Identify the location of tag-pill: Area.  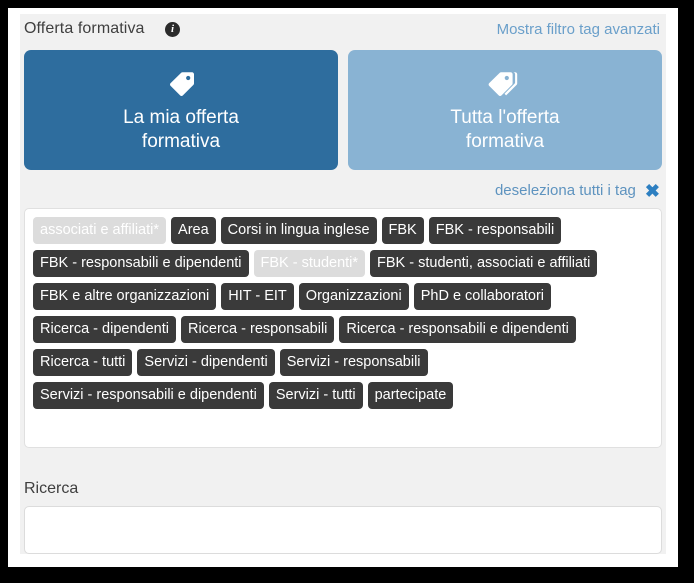
(193, 230).